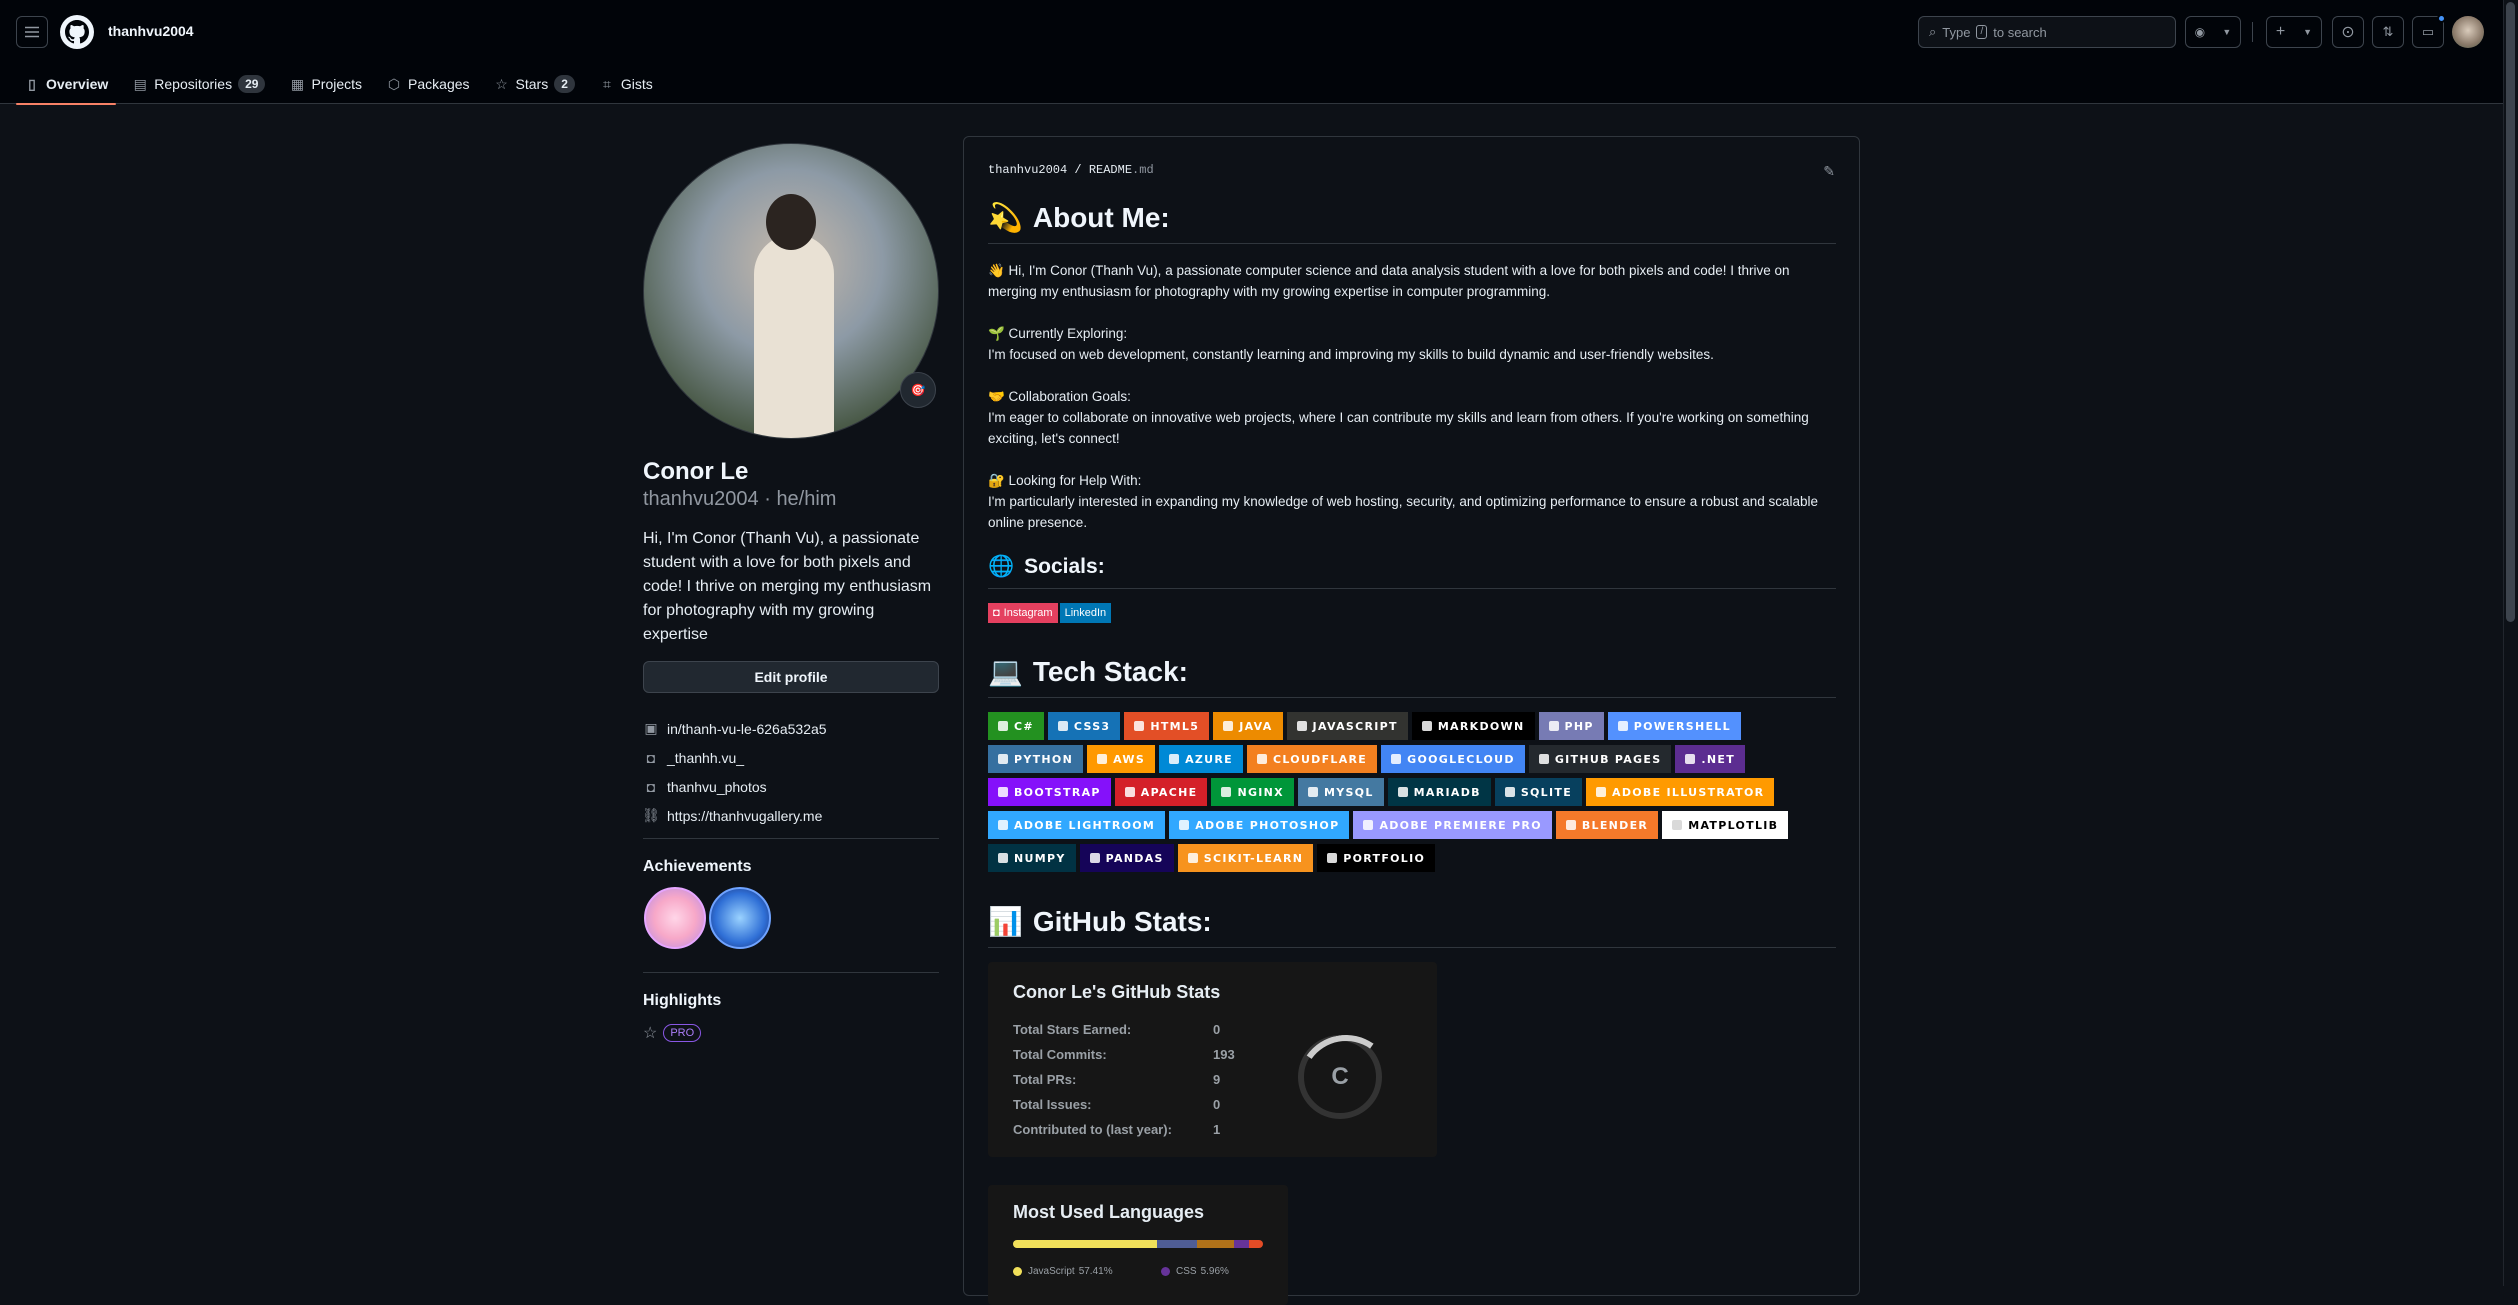  Describe the element at coordinates (198, 84) in the screenshot. I see `tab-repositories: ▤ Repositories 29` at that location.